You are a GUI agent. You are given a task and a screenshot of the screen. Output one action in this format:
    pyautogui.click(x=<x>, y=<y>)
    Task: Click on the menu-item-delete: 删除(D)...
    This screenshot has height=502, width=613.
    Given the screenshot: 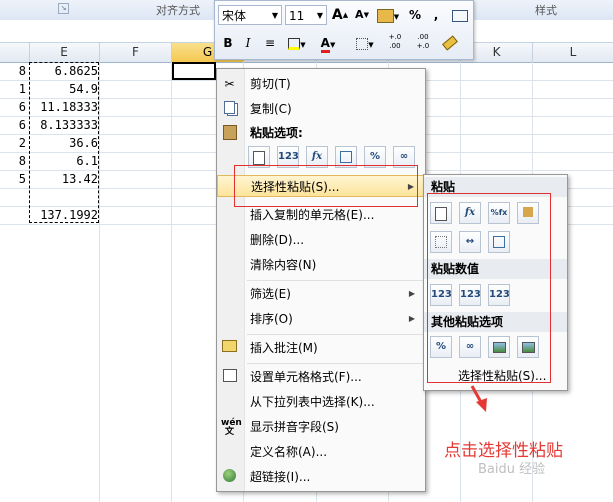 What is the action you would take?
    pyautogui.click(x=321, y=240)
    